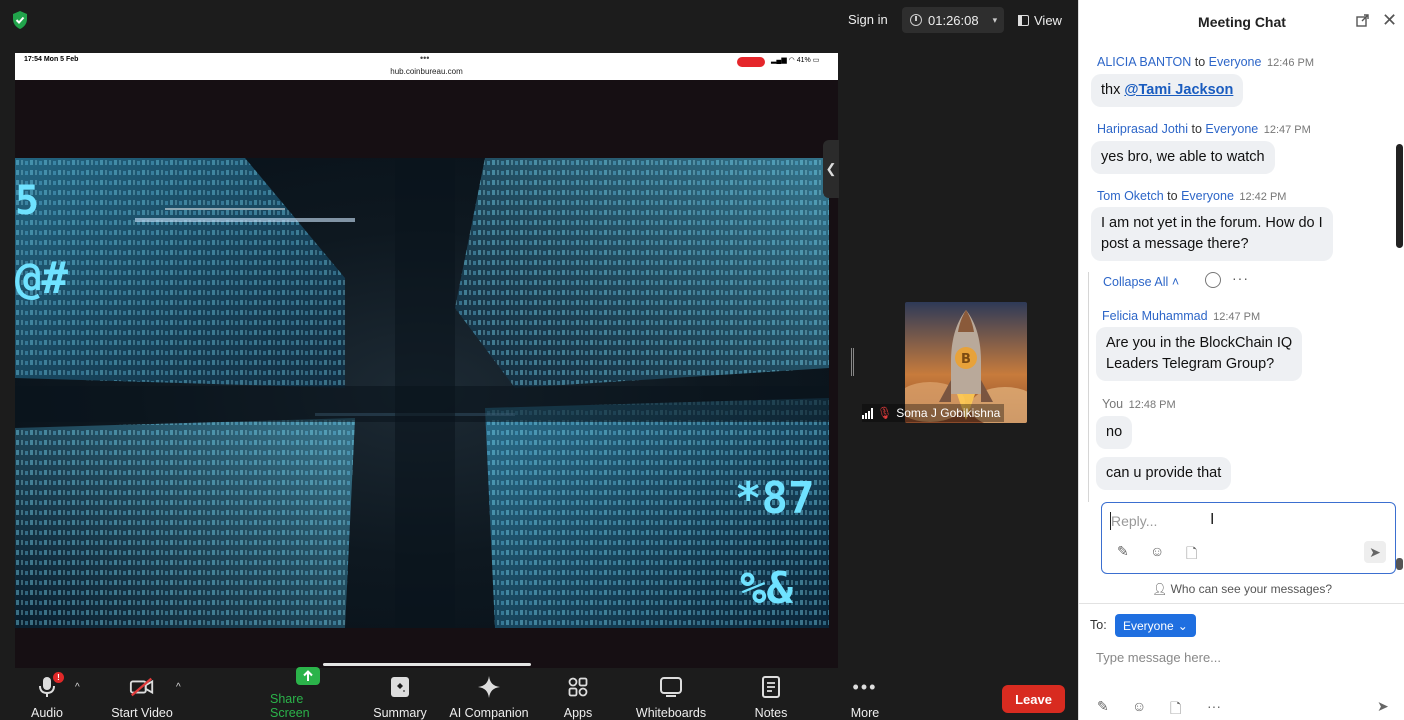 This screenshot has width=1404, height=720. I want to click on collapse-panel-button: ❮, so click(831, 169).